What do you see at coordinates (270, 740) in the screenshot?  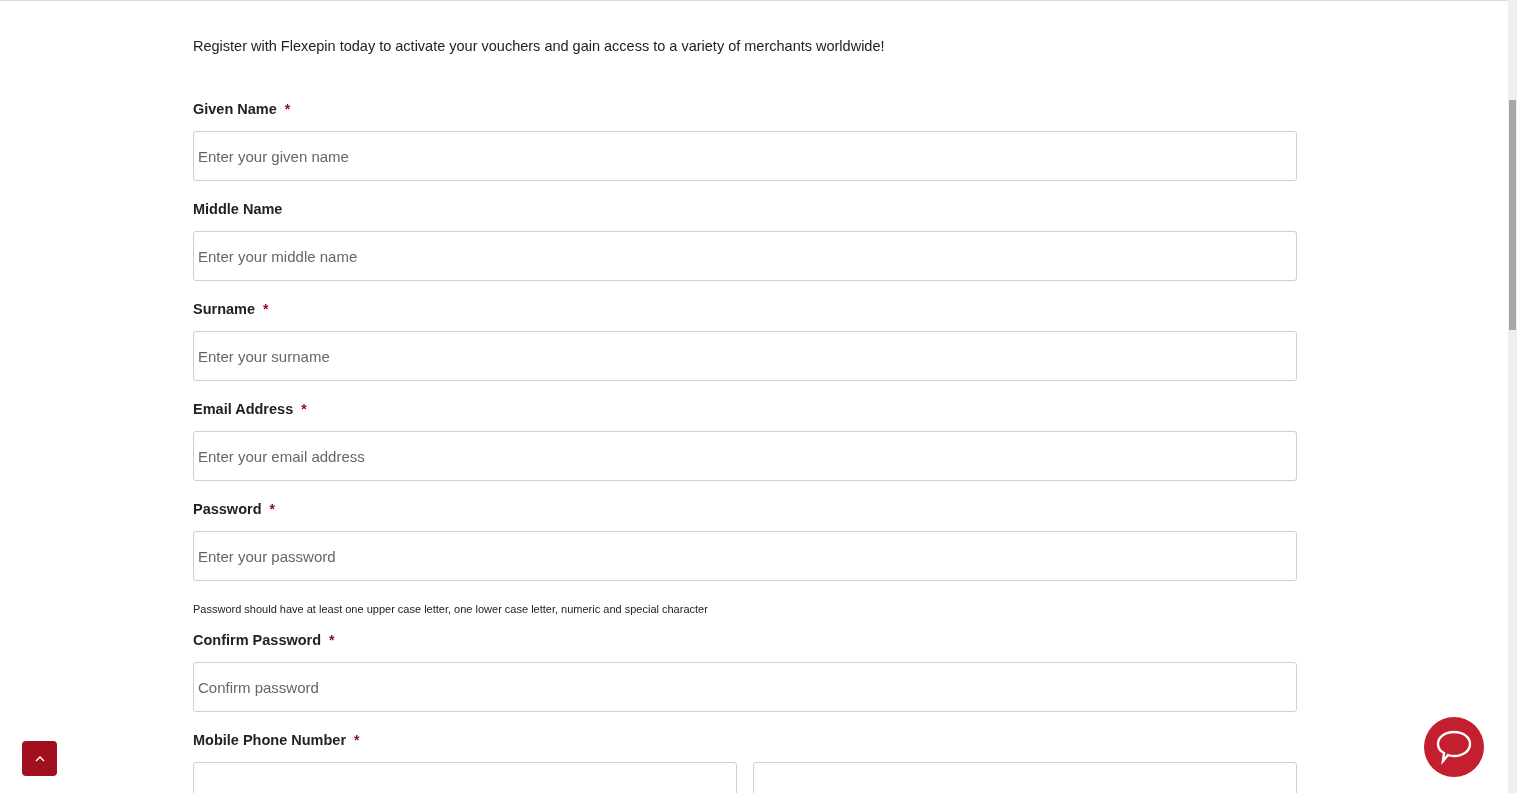 I see `field-label: Mobile Phone Number` at bounding box center [270, 740].